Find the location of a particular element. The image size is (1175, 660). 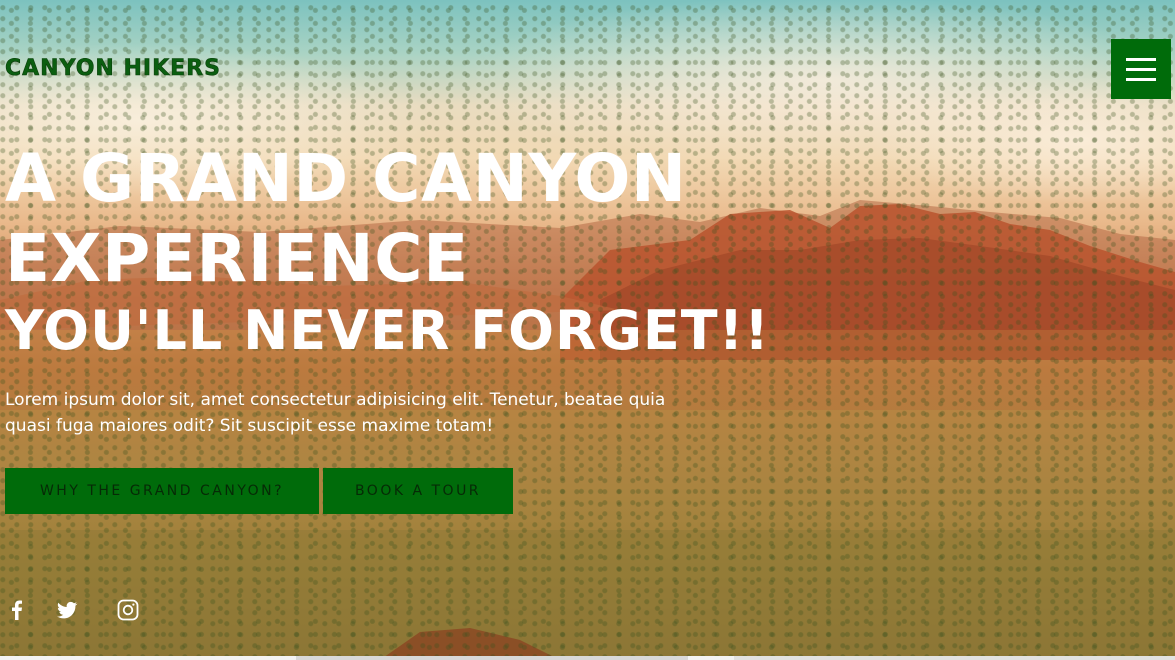

hamburger-icon-bar-middle is located at coordinates (1141, 69).